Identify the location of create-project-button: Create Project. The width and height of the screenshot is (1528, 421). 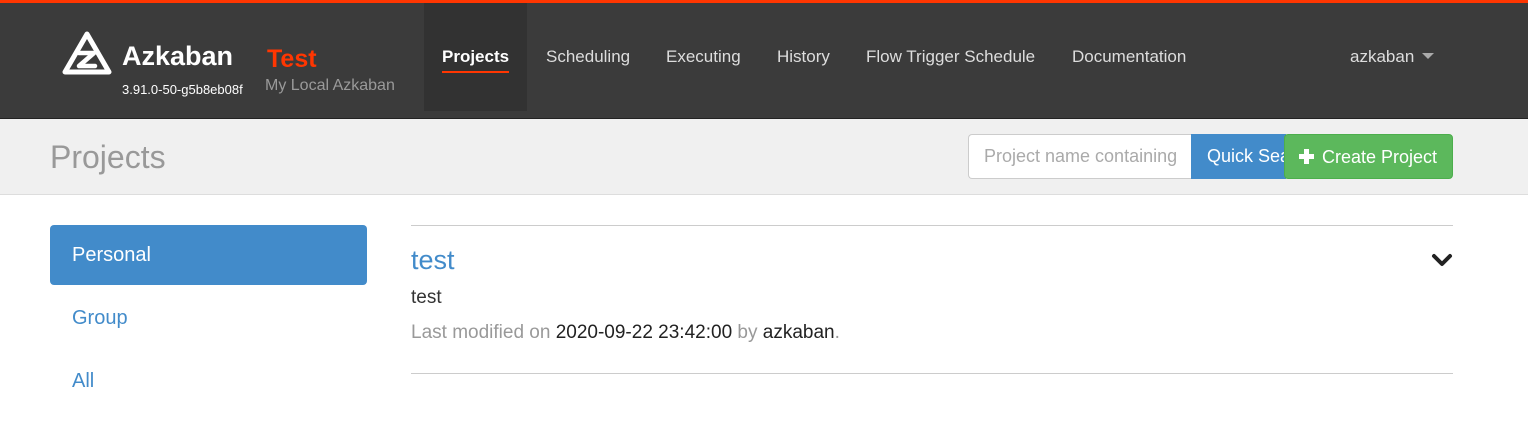
(1368, 156).